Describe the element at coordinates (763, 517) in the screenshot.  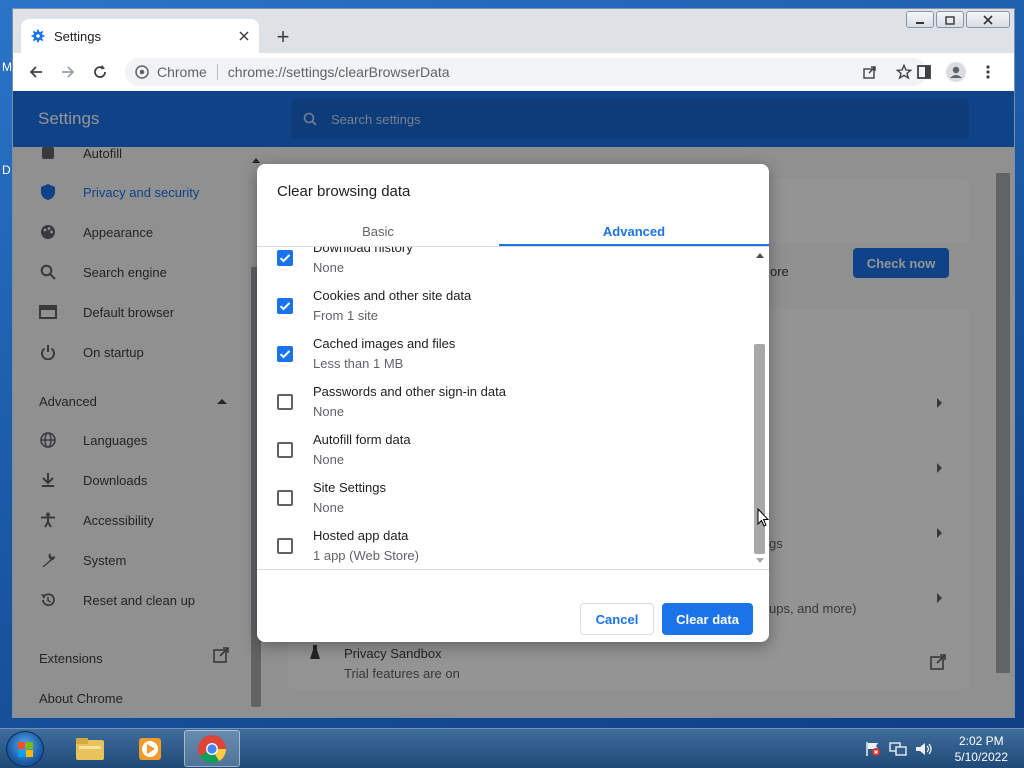
I see `mouse-cursor-icon` at that location.